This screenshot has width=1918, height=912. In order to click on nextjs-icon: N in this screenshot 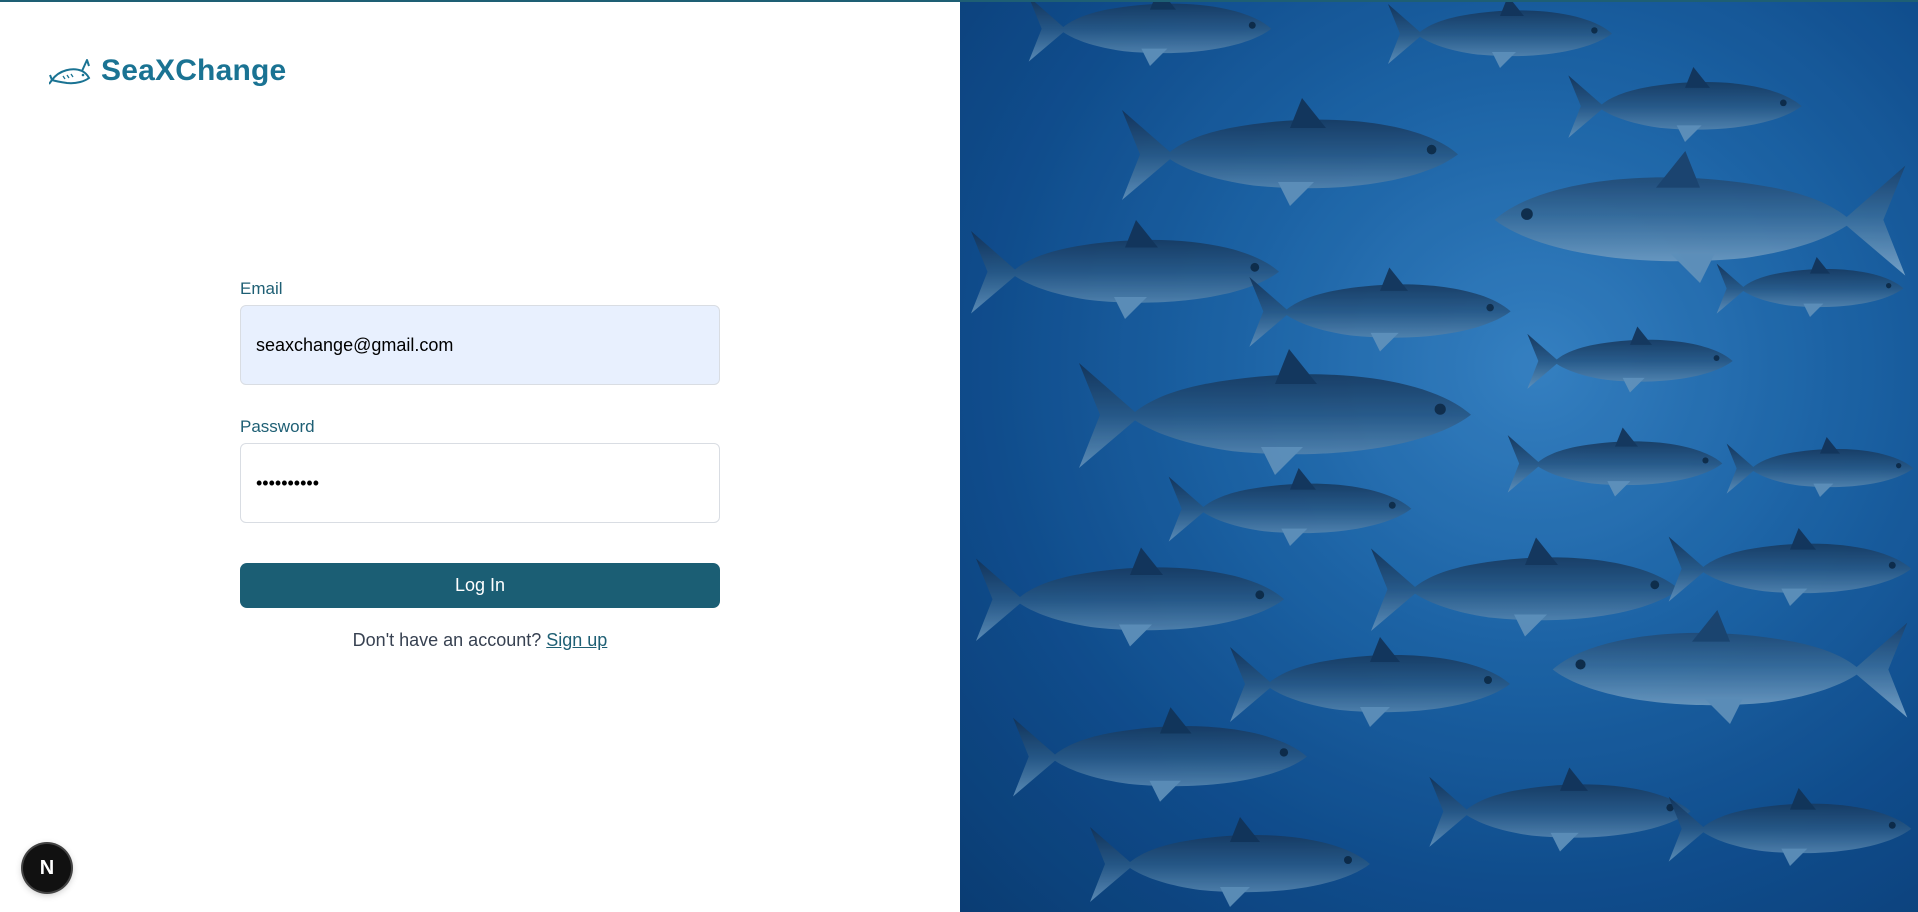, I will do `click(47, 868)`.